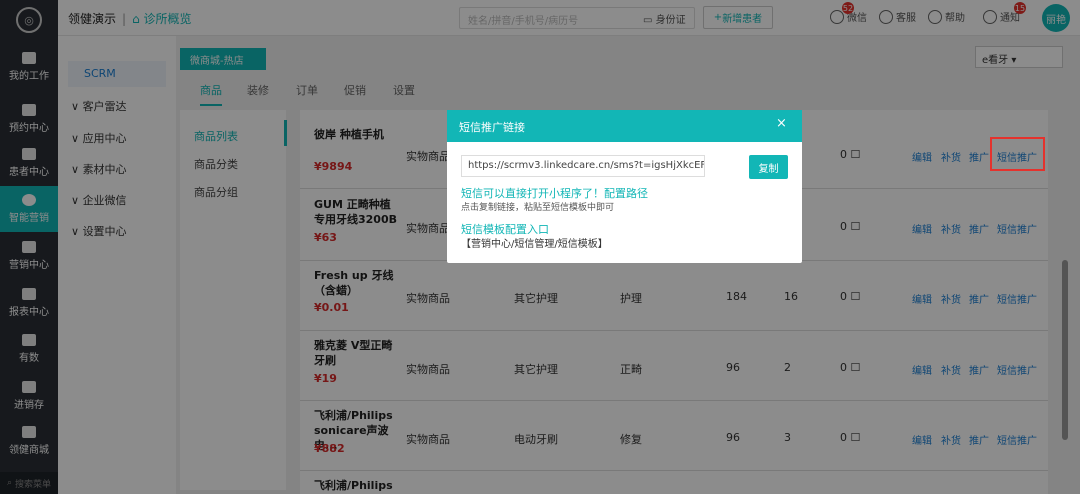 The image size is (1080, 494). Describe the element at coordinates (624, 126) in the screenshot. I see `dialog-title: 短信推广链接` at that location.